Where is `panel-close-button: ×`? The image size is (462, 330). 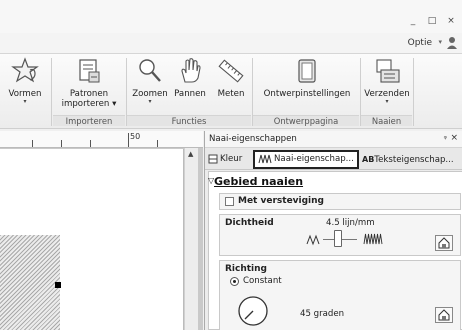
panel-close-button: × is located at coordinates (454, 138).